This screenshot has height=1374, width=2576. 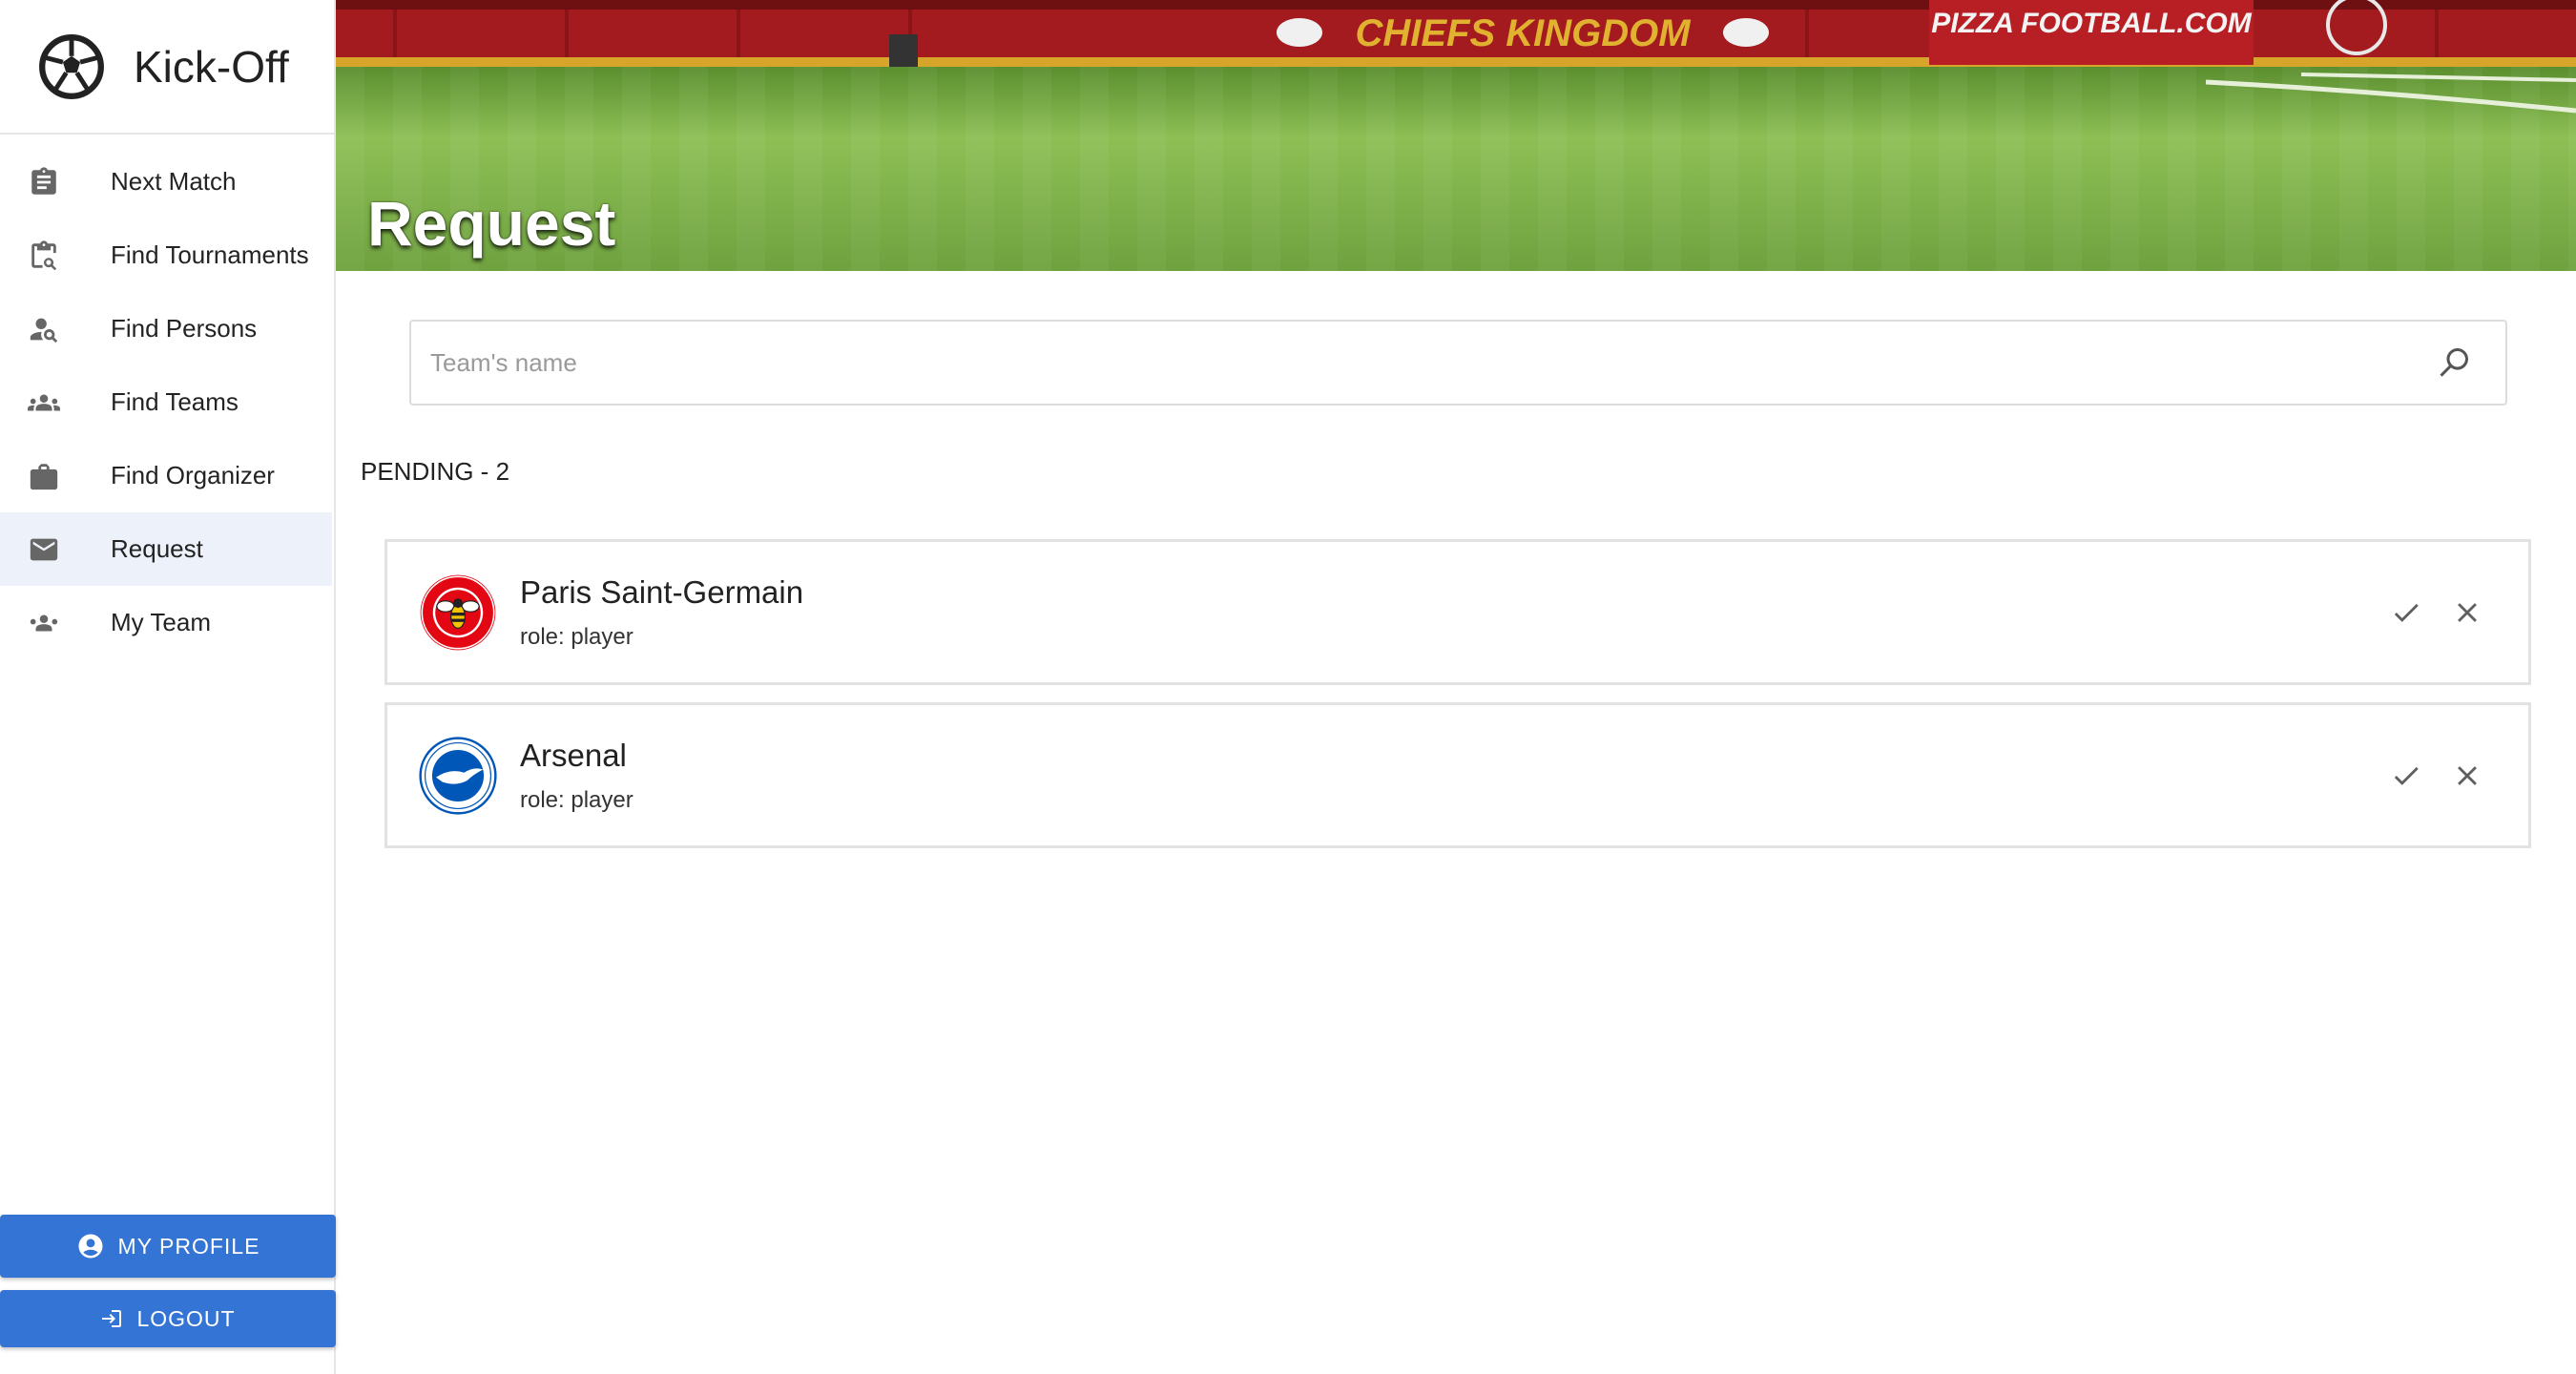 I want to click on sidebar-item-next-match: Next Match, so click(x=167, y=182).